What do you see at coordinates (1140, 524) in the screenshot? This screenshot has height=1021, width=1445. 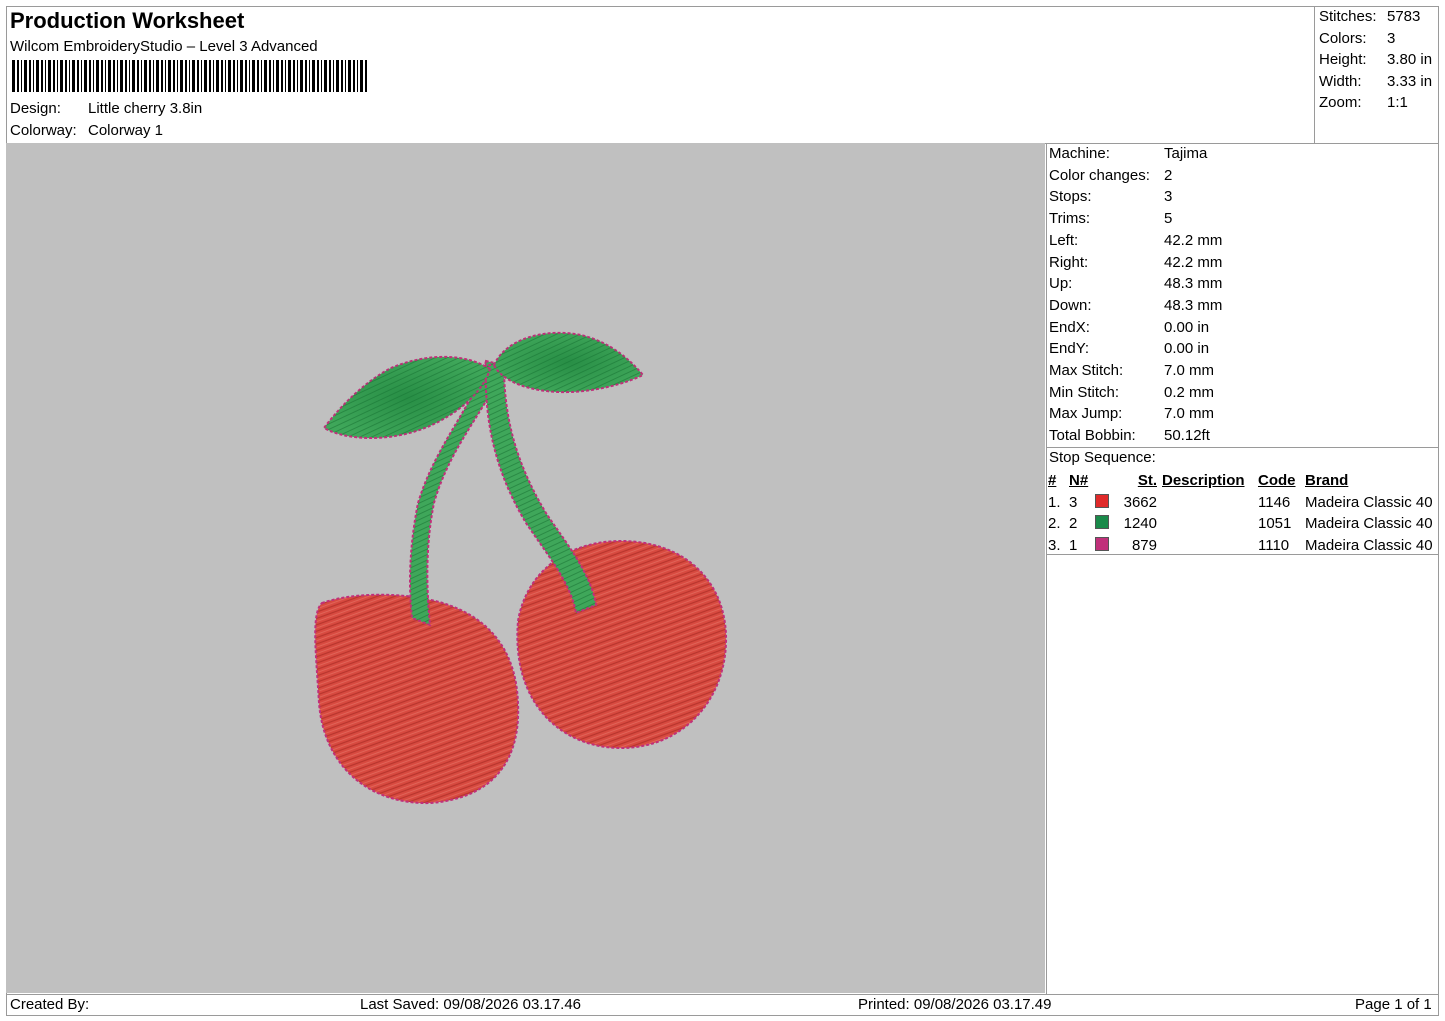 I see `stop-stitches: 1240` at bounding box center [1140, 524].